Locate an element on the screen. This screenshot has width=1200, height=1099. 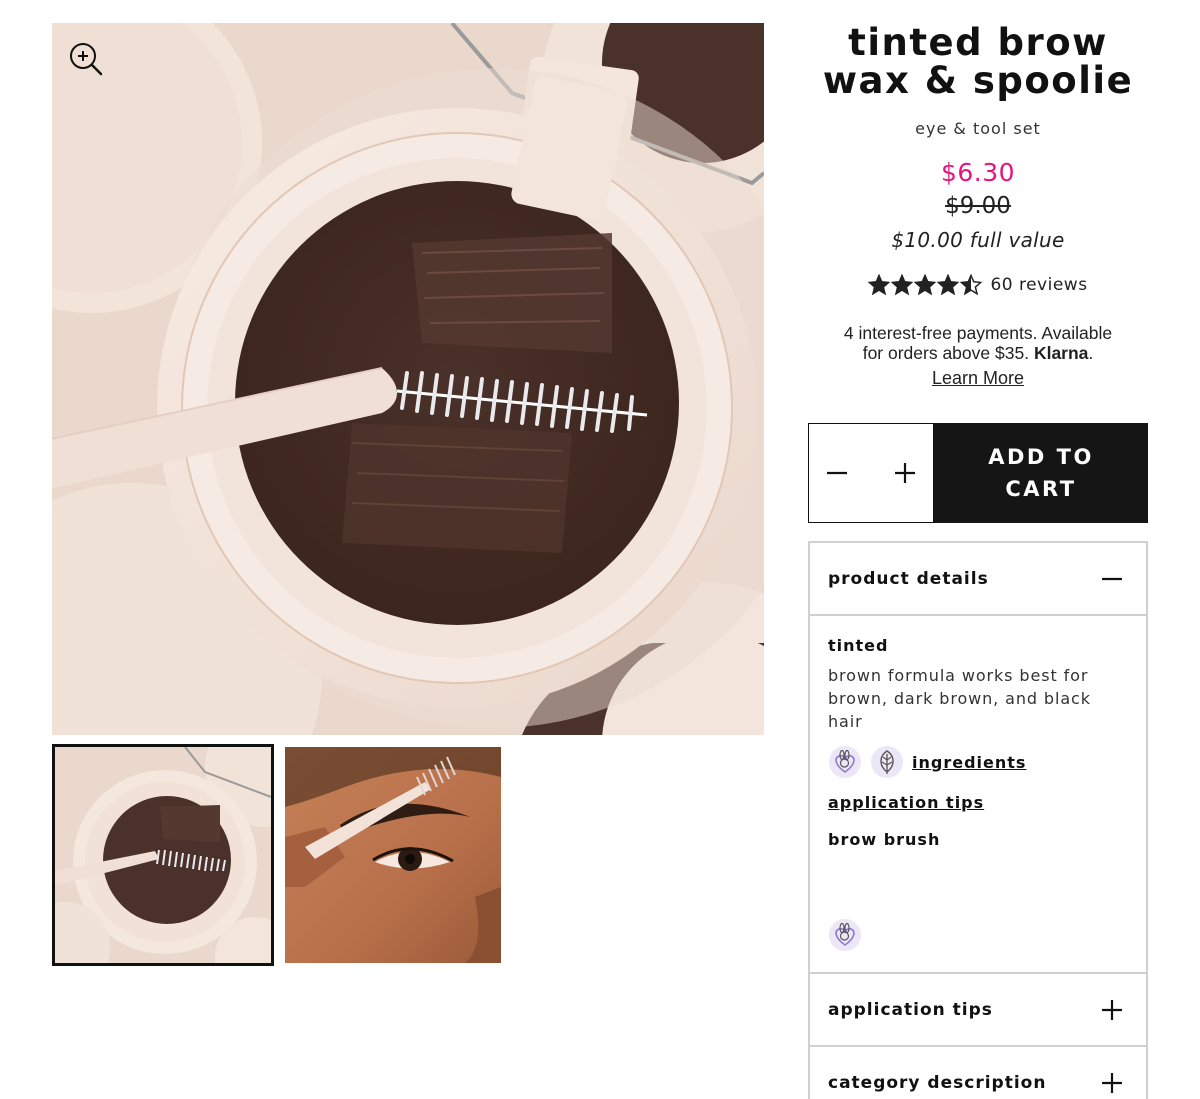
vegan-leaf-icon is located at coordinates (887, 762).